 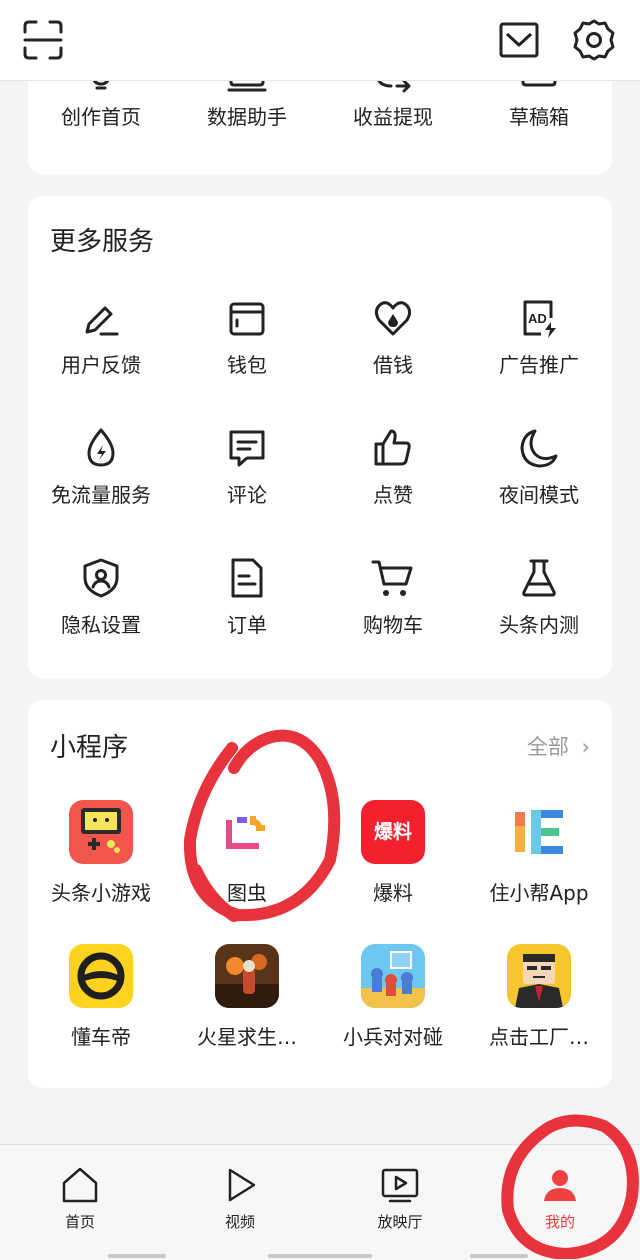 I want to click on scan-icon, so click(x=43, y=40).